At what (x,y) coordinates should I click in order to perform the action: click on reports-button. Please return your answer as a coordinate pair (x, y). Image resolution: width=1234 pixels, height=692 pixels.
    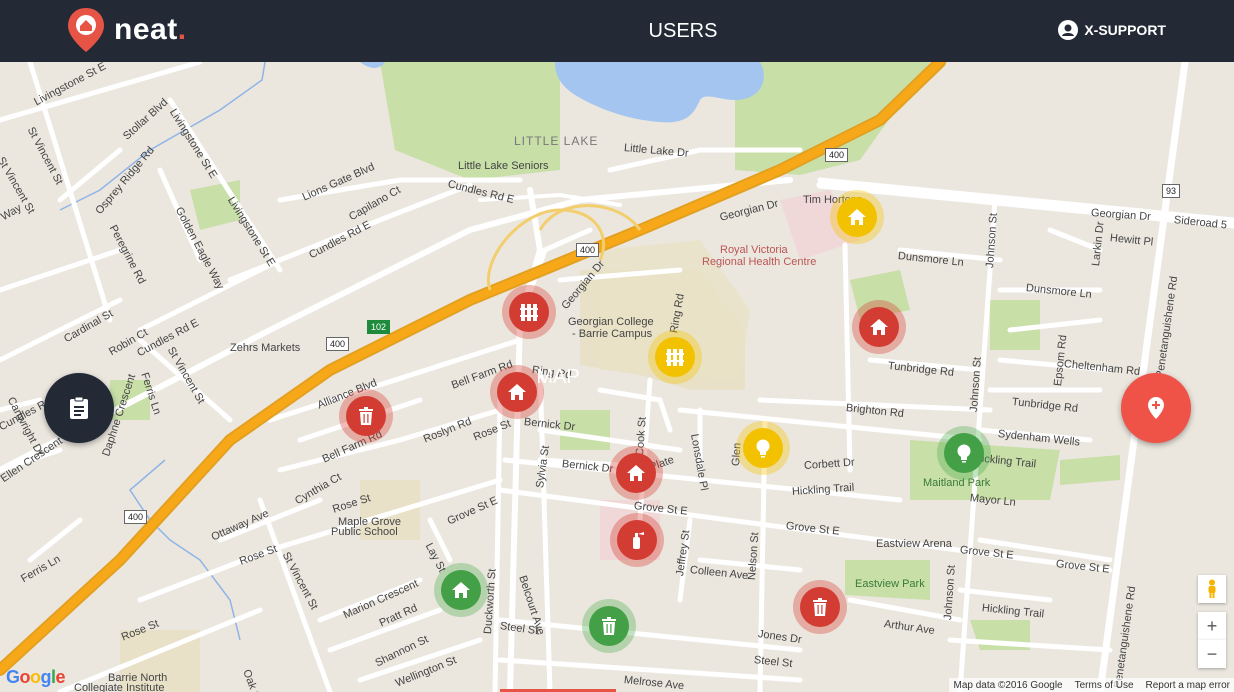
    Looking at the image, I should click on (79, 408).